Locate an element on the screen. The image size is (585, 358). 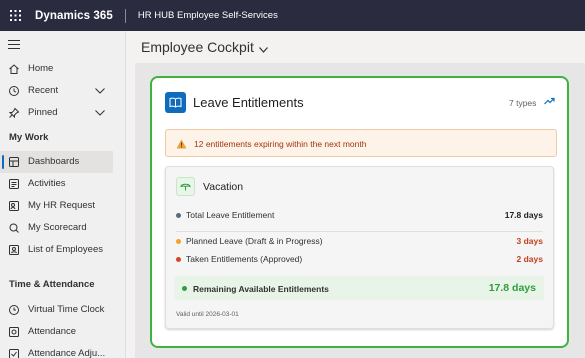
waffle-icon is located at coordinates (15, 15).